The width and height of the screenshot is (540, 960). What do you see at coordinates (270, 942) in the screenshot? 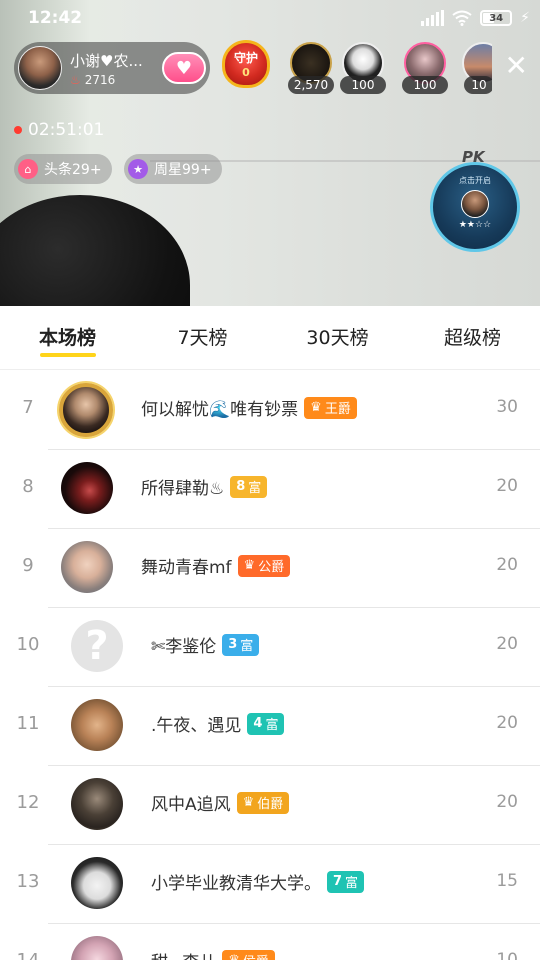
I see `list-item: 14 甜~李儿 ♛ 侯爵 10` at bounding box center [270, 942].